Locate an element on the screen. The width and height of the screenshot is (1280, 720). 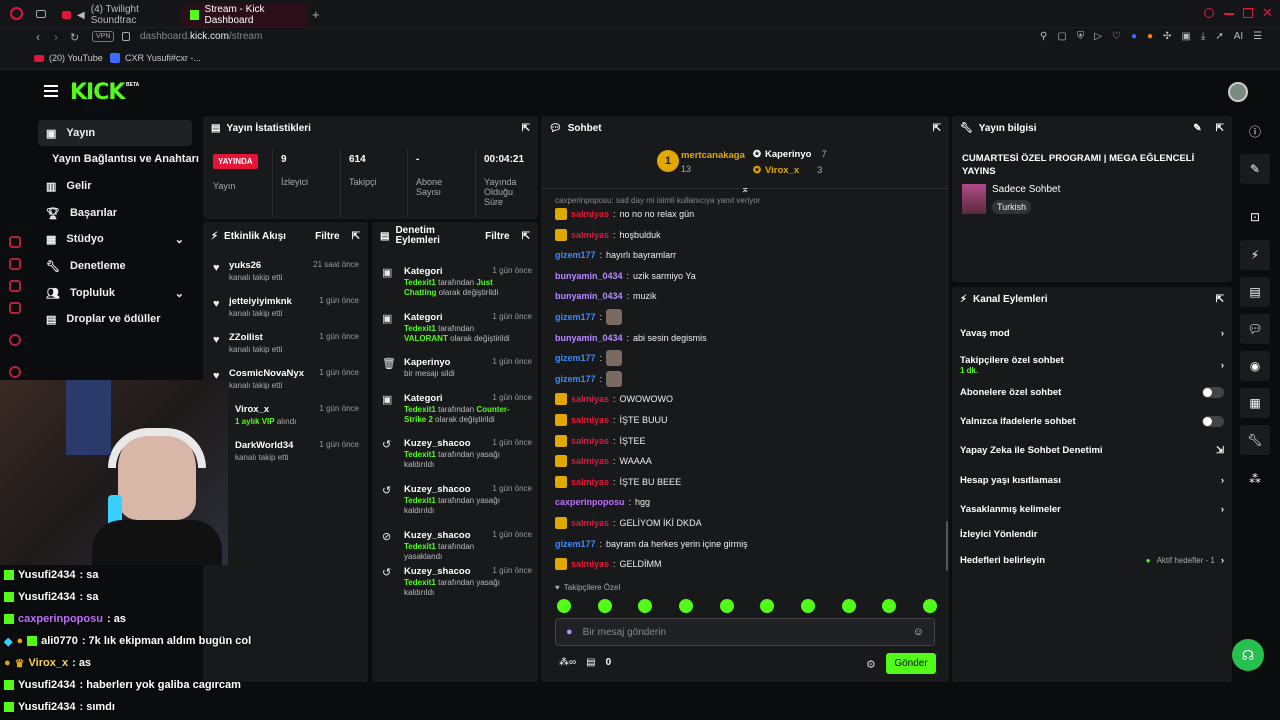
chat-message: salmiyas: no no no relax gün is located at coordinates (745, 214).